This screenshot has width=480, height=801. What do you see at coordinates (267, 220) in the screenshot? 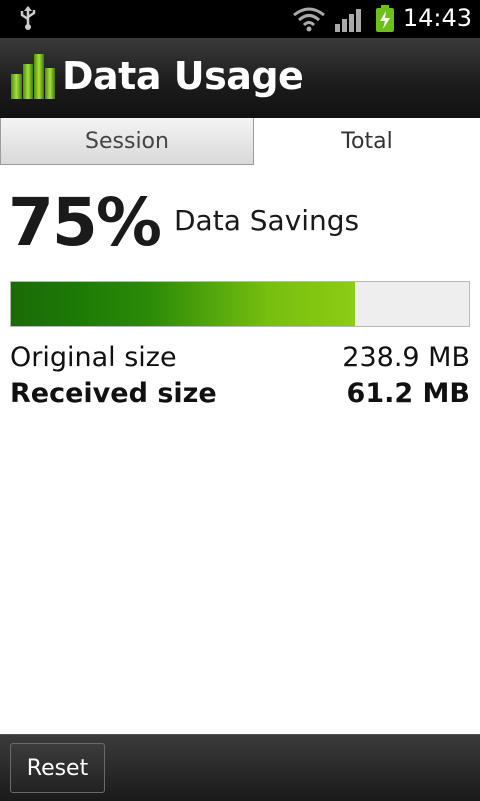
I see `savings-label: Data Savings` at bounding box center [267, 220].